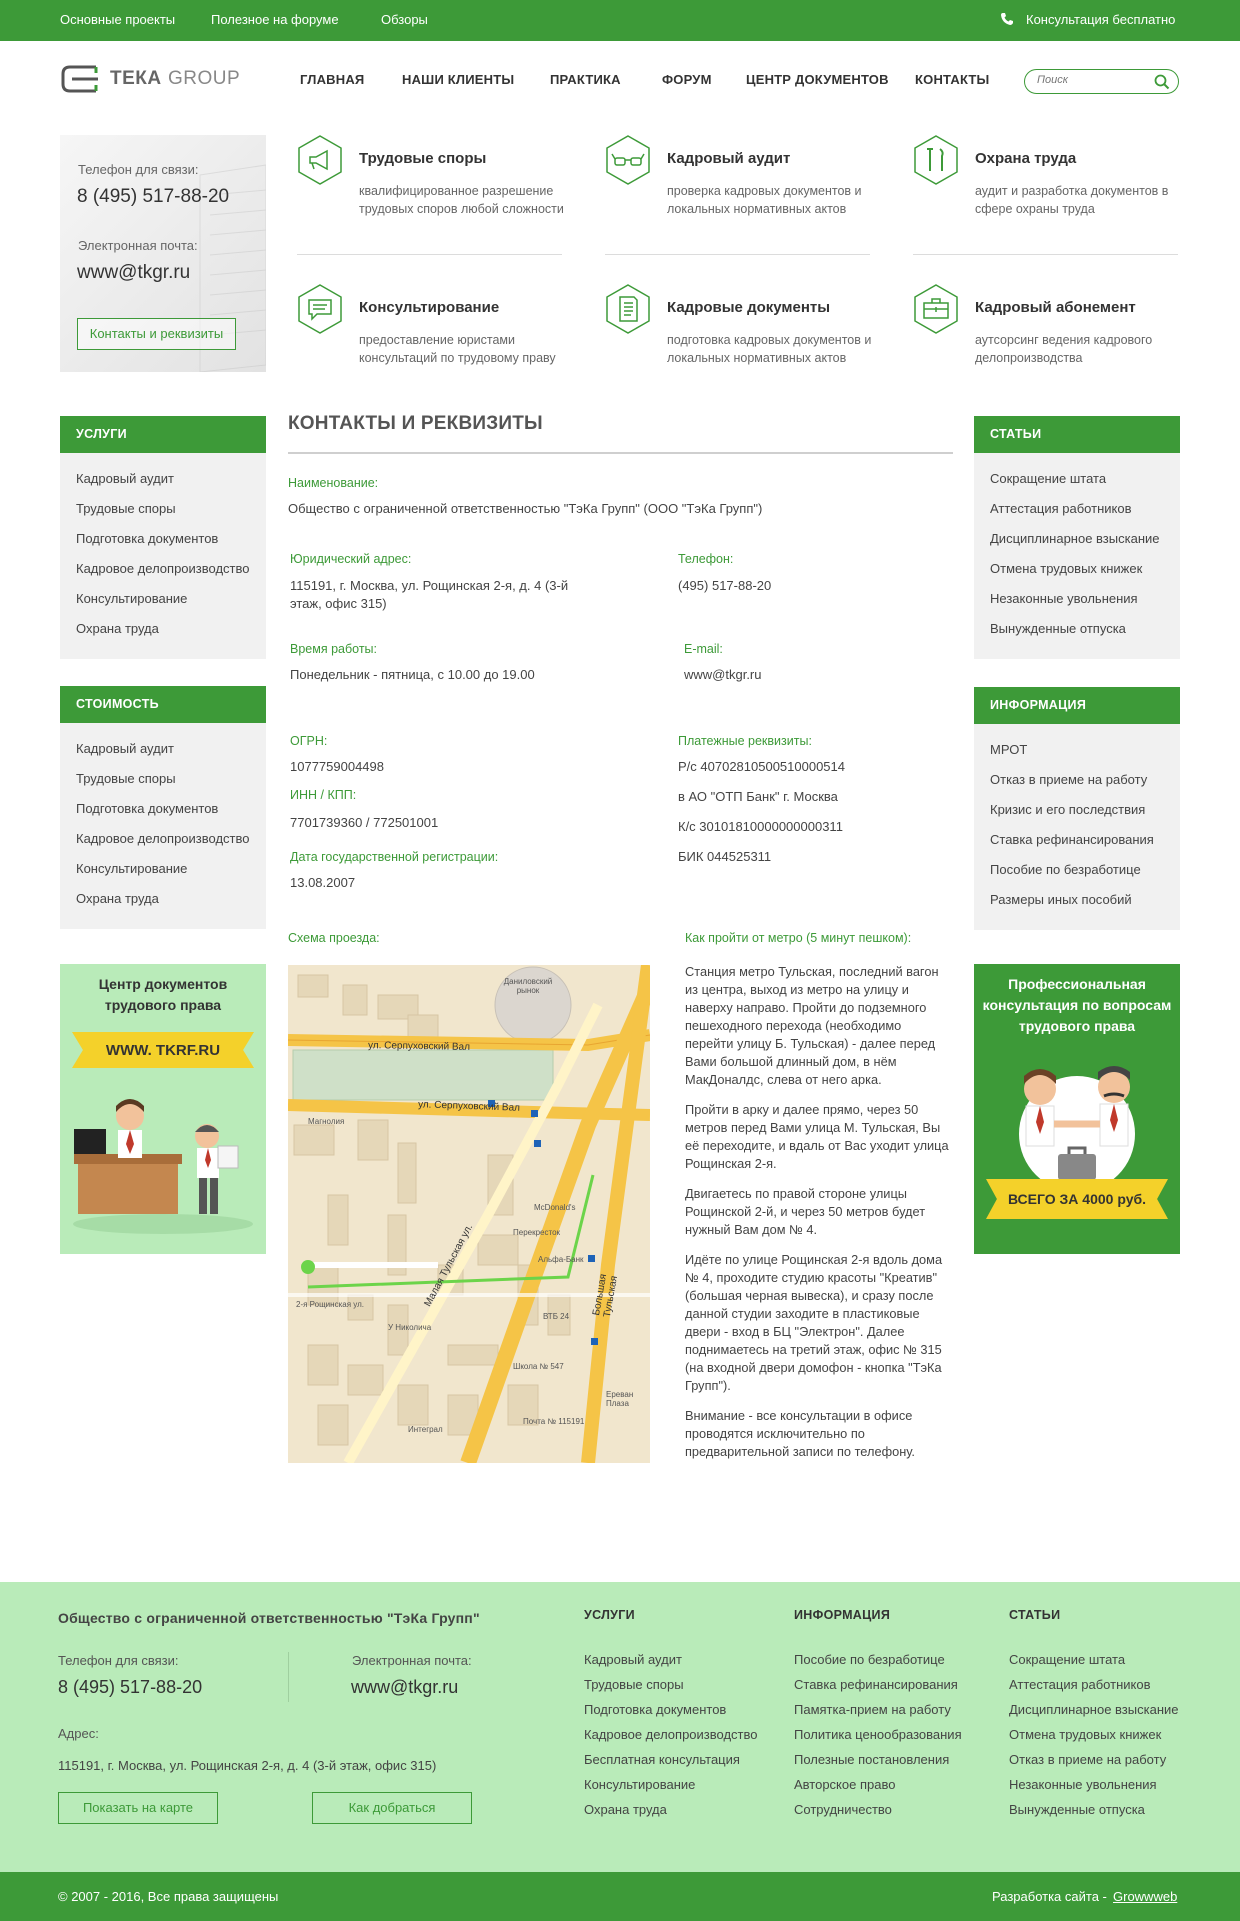  What do you see at coordinates (351, 559) in the screenshot?
I see `address-label: Юридический адрес:` at bounding box center [351, 559].